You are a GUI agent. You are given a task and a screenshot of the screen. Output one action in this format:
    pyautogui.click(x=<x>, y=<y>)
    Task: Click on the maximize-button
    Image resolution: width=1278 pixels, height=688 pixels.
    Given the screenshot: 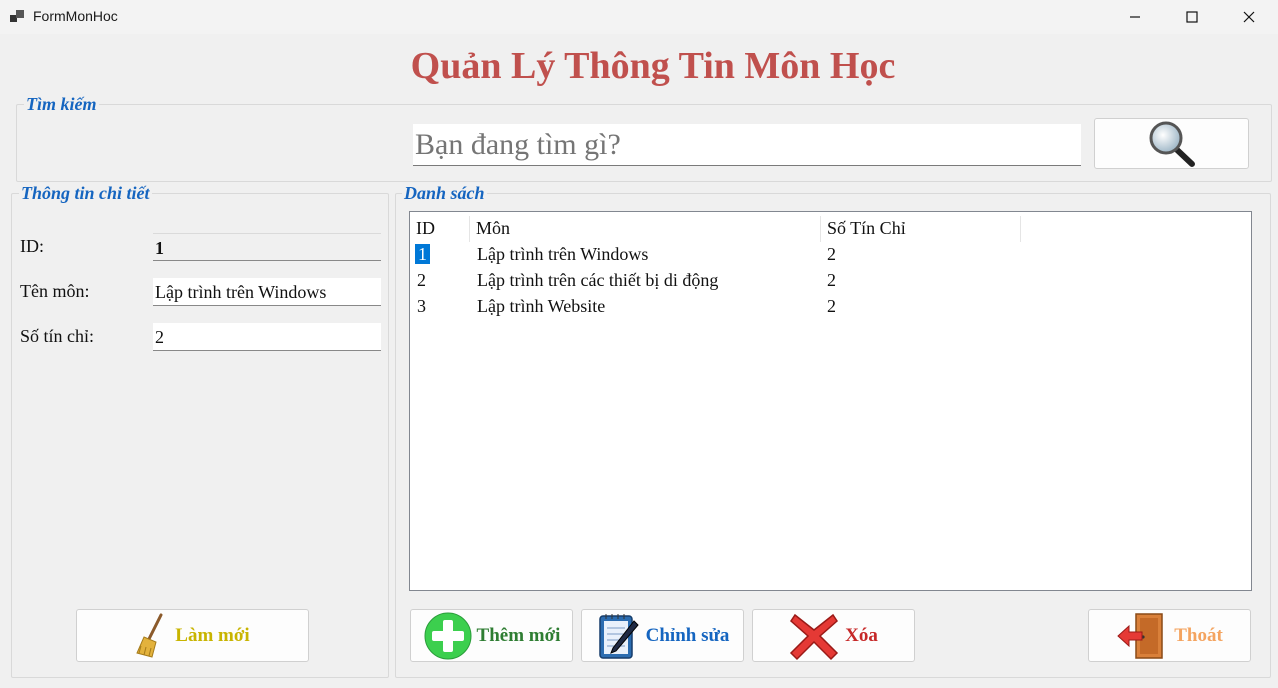 What is the action you would take?
    pyautogui.click(x=1192, y=17)
    